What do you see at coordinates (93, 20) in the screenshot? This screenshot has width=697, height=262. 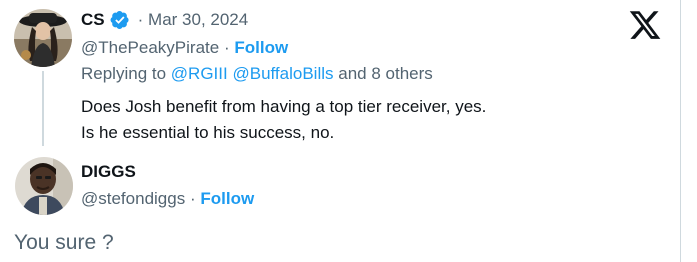 I see `author-name: CS` at bounding box center [93, 20].